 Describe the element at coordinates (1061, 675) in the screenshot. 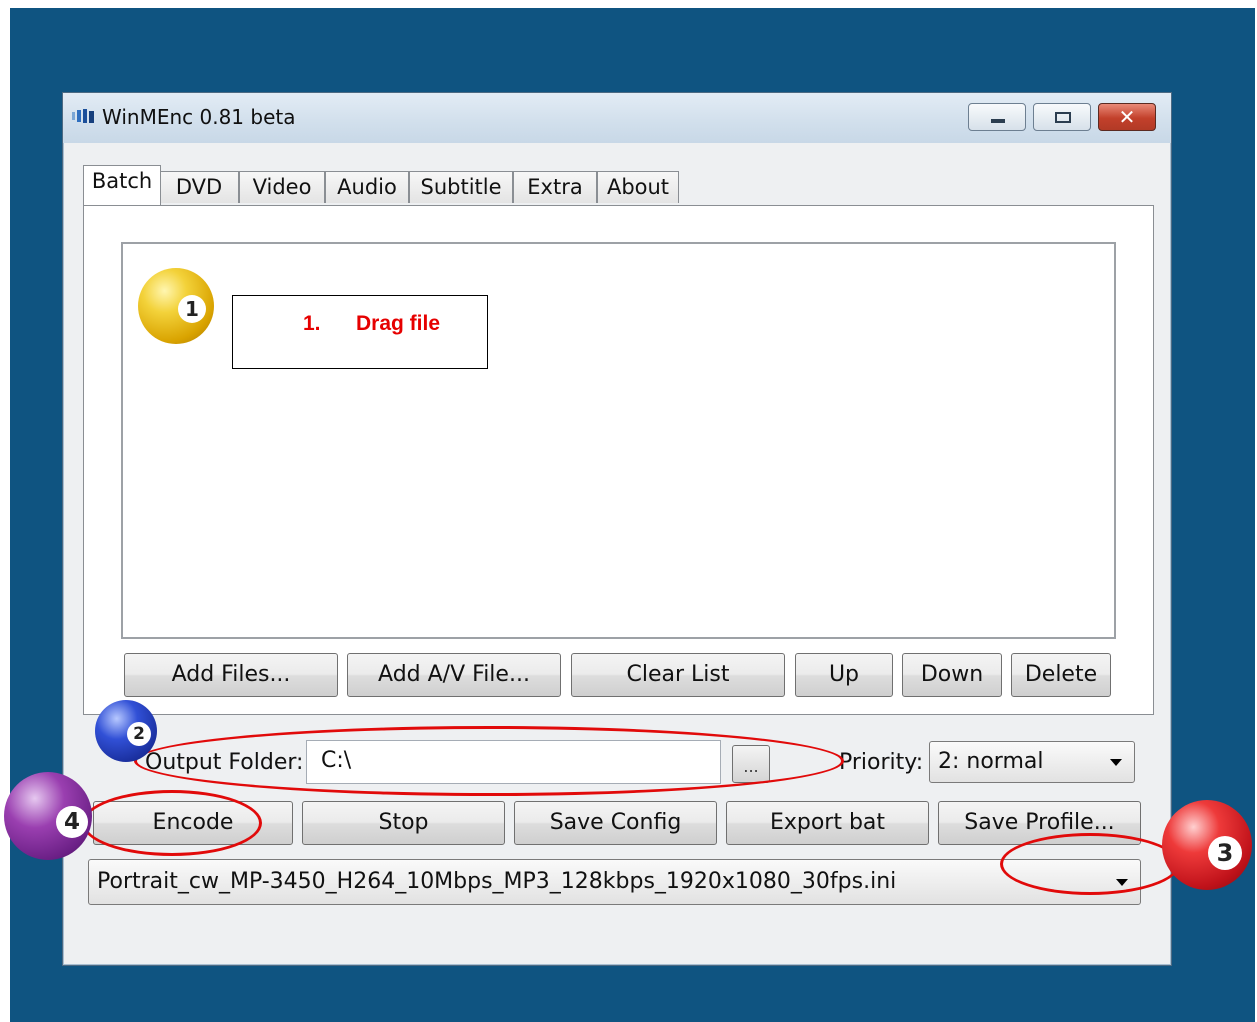

I see `delete-button: Delete` at that location.